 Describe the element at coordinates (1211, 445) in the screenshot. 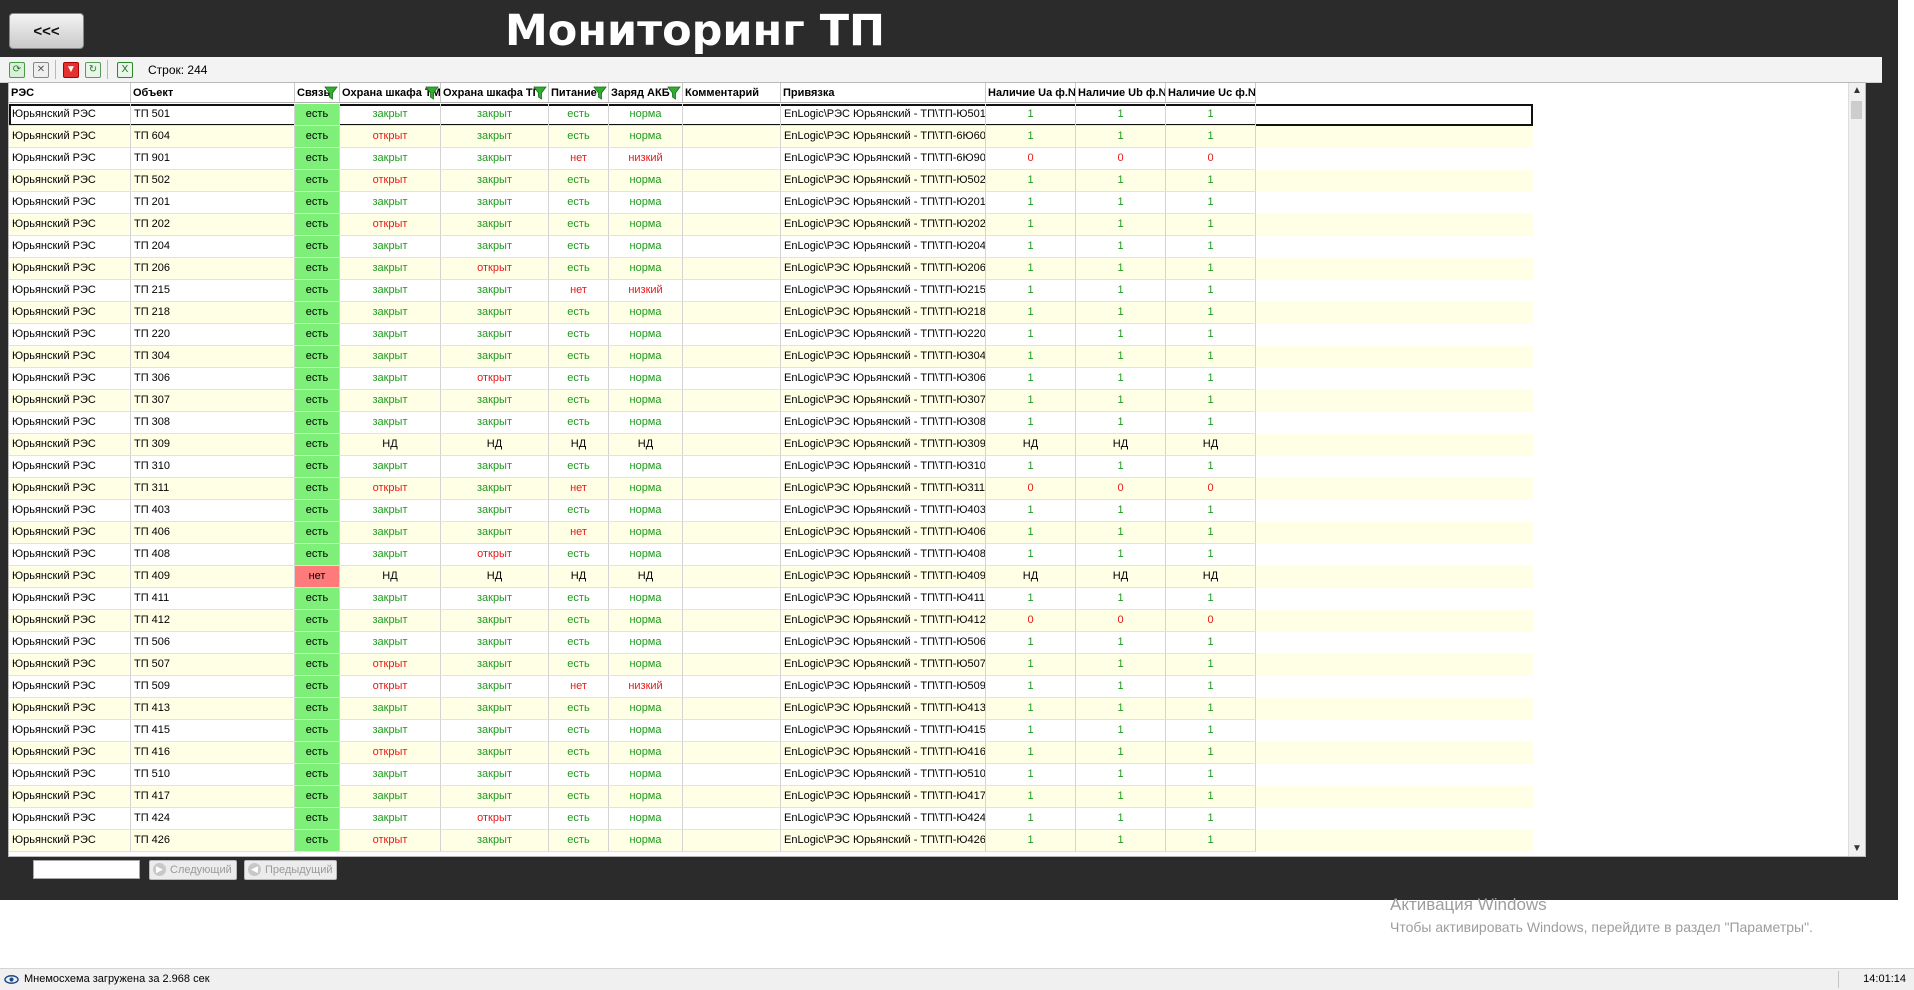

I see `cell-uc: НД` at that location.